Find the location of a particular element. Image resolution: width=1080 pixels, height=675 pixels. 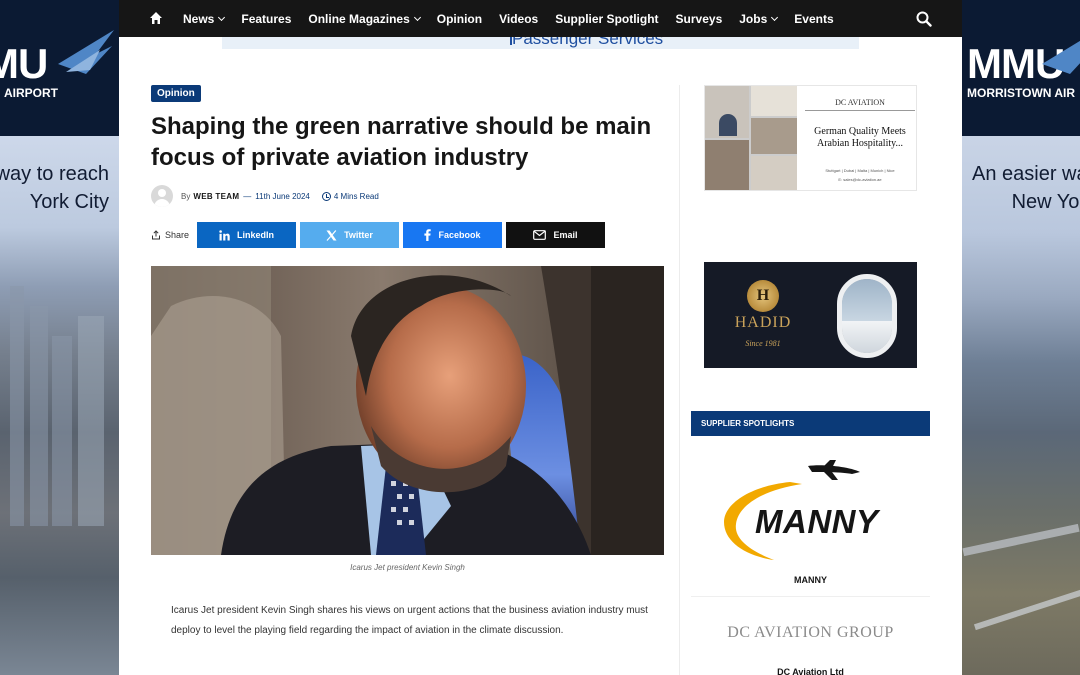

search-icon is located at coordinates (924, 19).